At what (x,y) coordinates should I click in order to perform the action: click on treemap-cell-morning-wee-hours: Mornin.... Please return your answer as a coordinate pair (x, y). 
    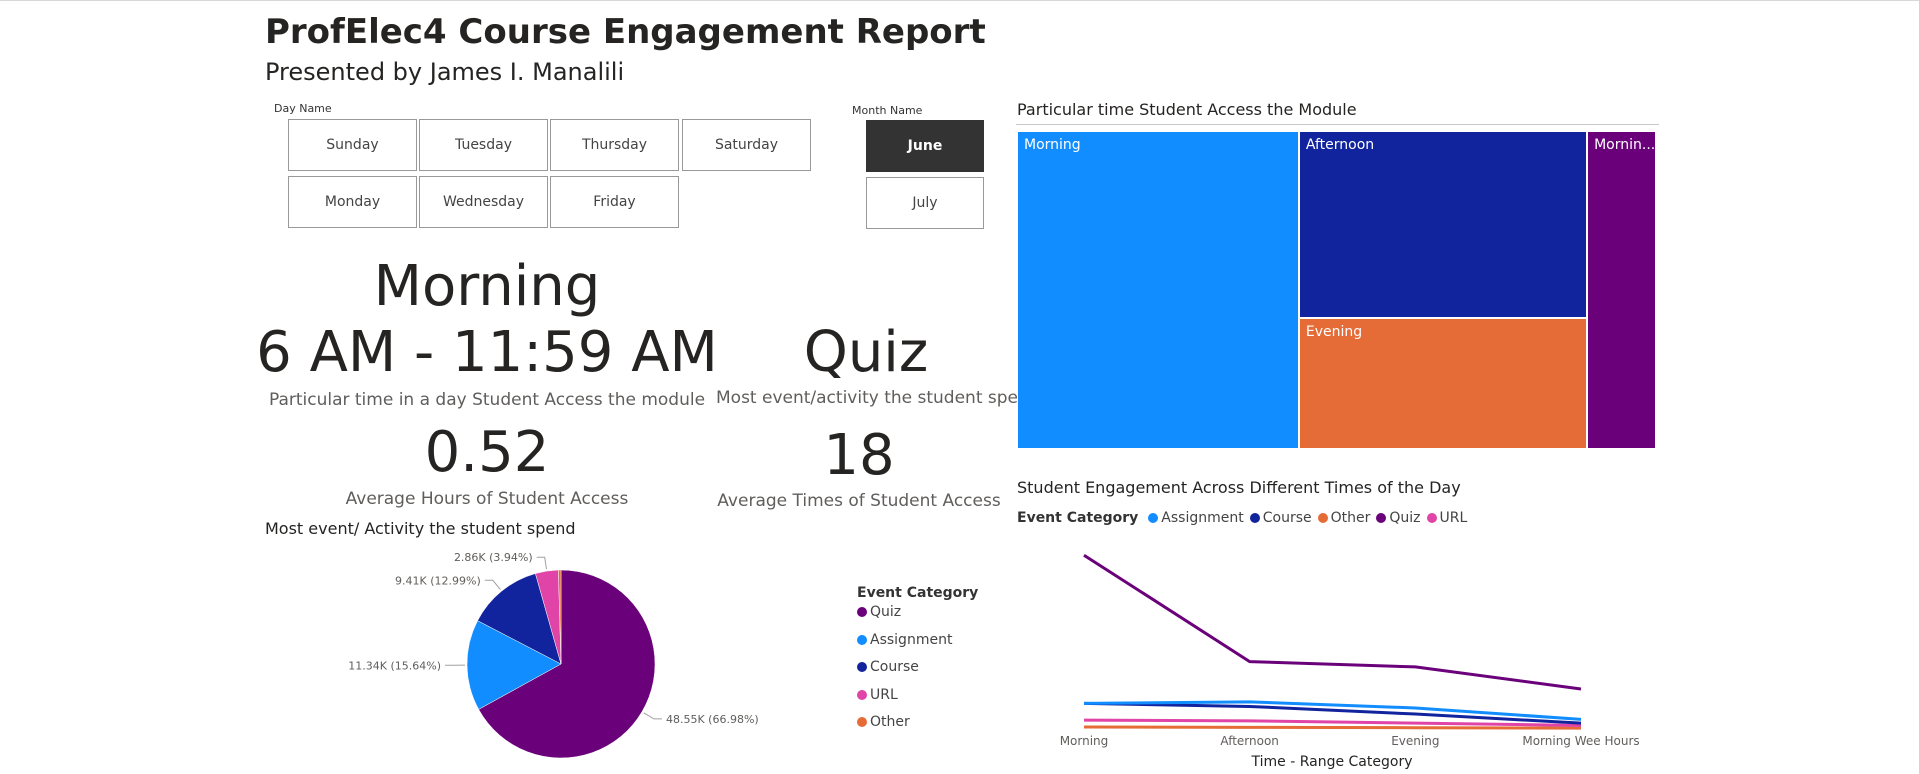
    Looking at the image, I should click on (1621, 290).